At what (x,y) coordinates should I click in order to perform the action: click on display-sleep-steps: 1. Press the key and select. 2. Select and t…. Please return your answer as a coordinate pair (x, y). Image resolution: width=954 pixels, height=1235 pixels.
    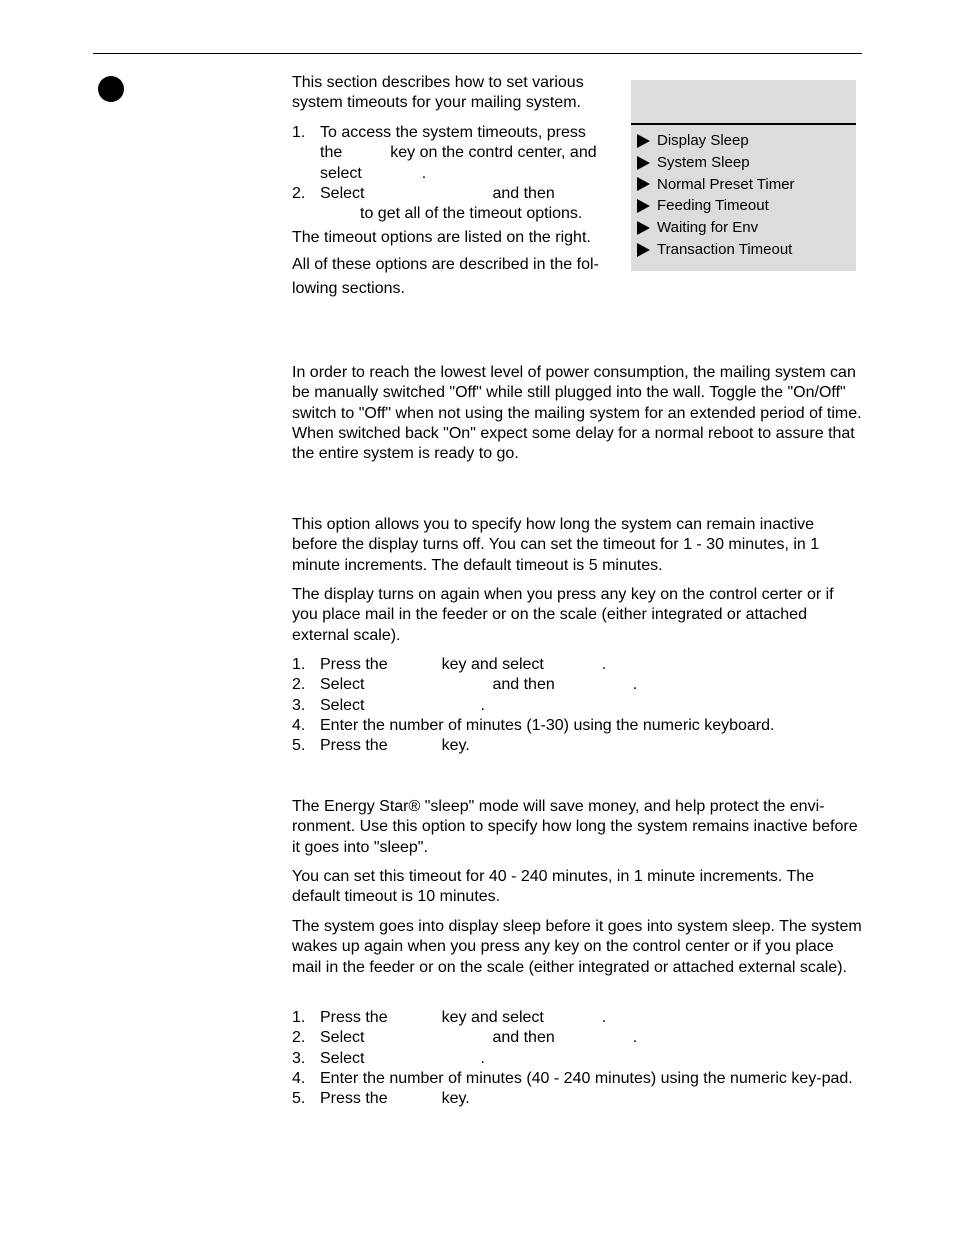
    Looking at the image, I should click on (577, 705).